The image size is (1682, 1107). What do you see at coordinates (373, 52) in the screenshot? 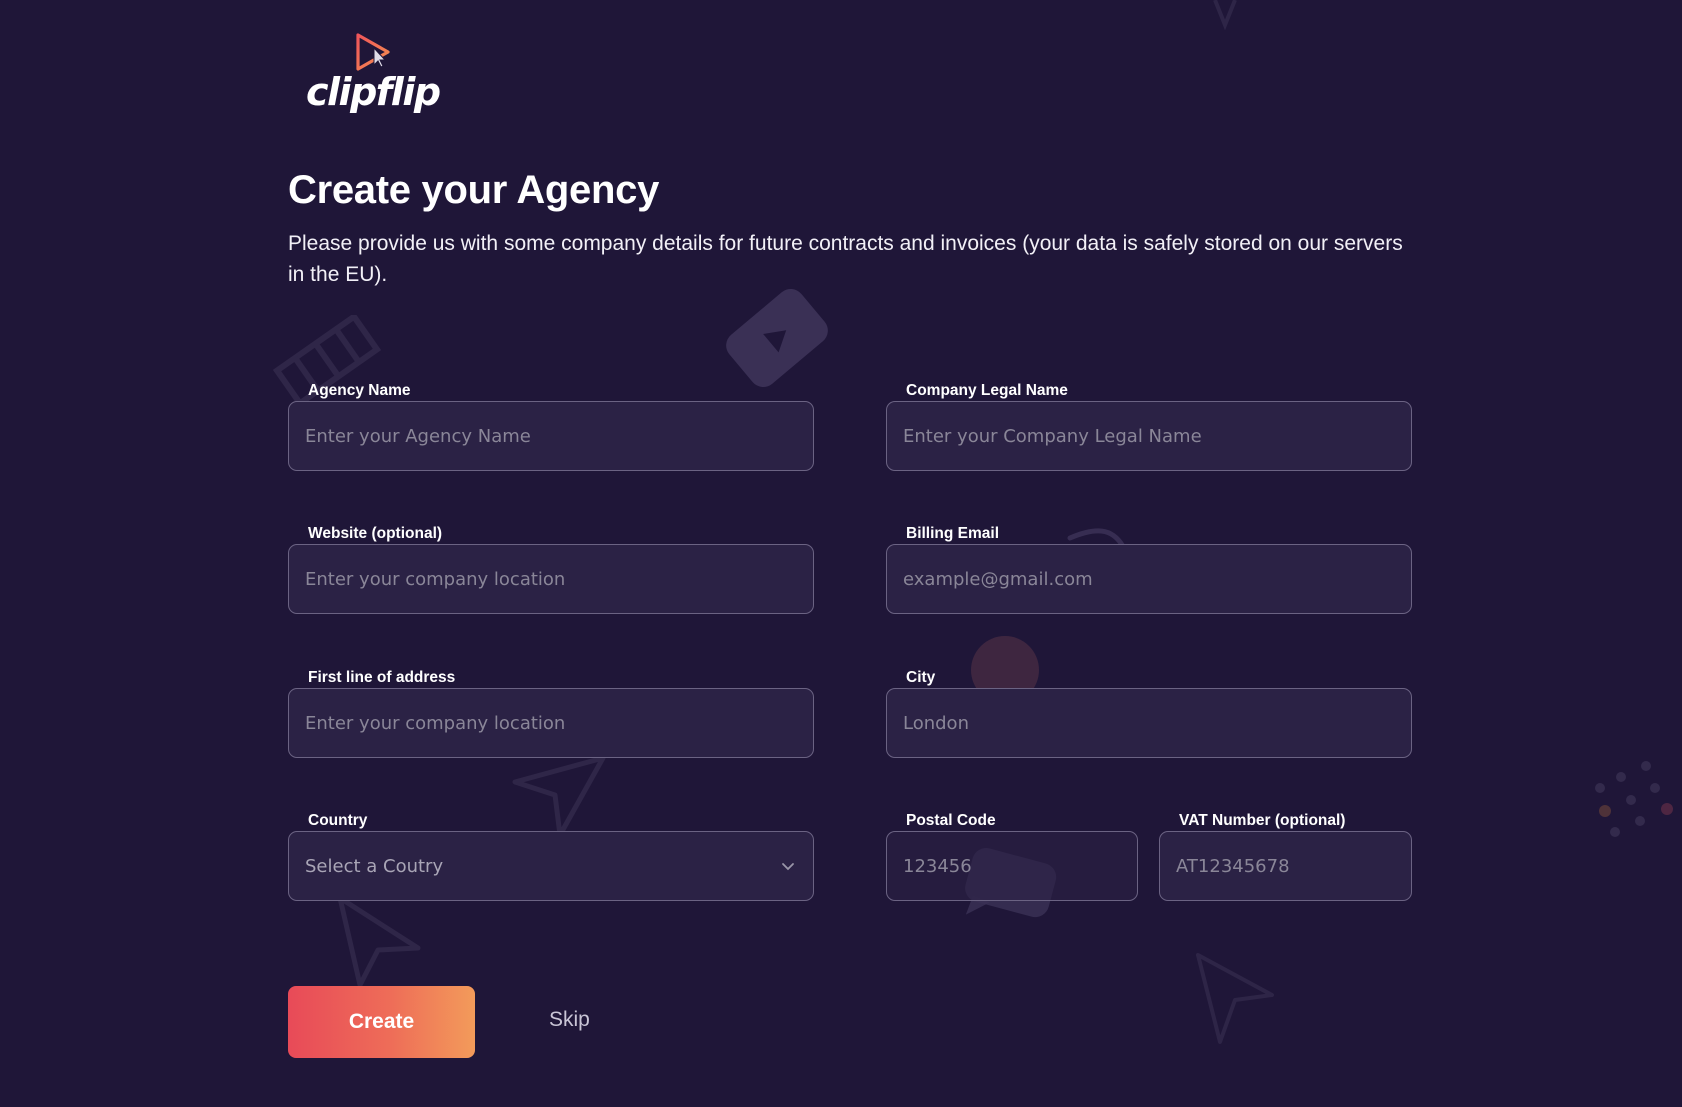
I see `play-cursor-logo-icon` at bounding box center [373, 52].